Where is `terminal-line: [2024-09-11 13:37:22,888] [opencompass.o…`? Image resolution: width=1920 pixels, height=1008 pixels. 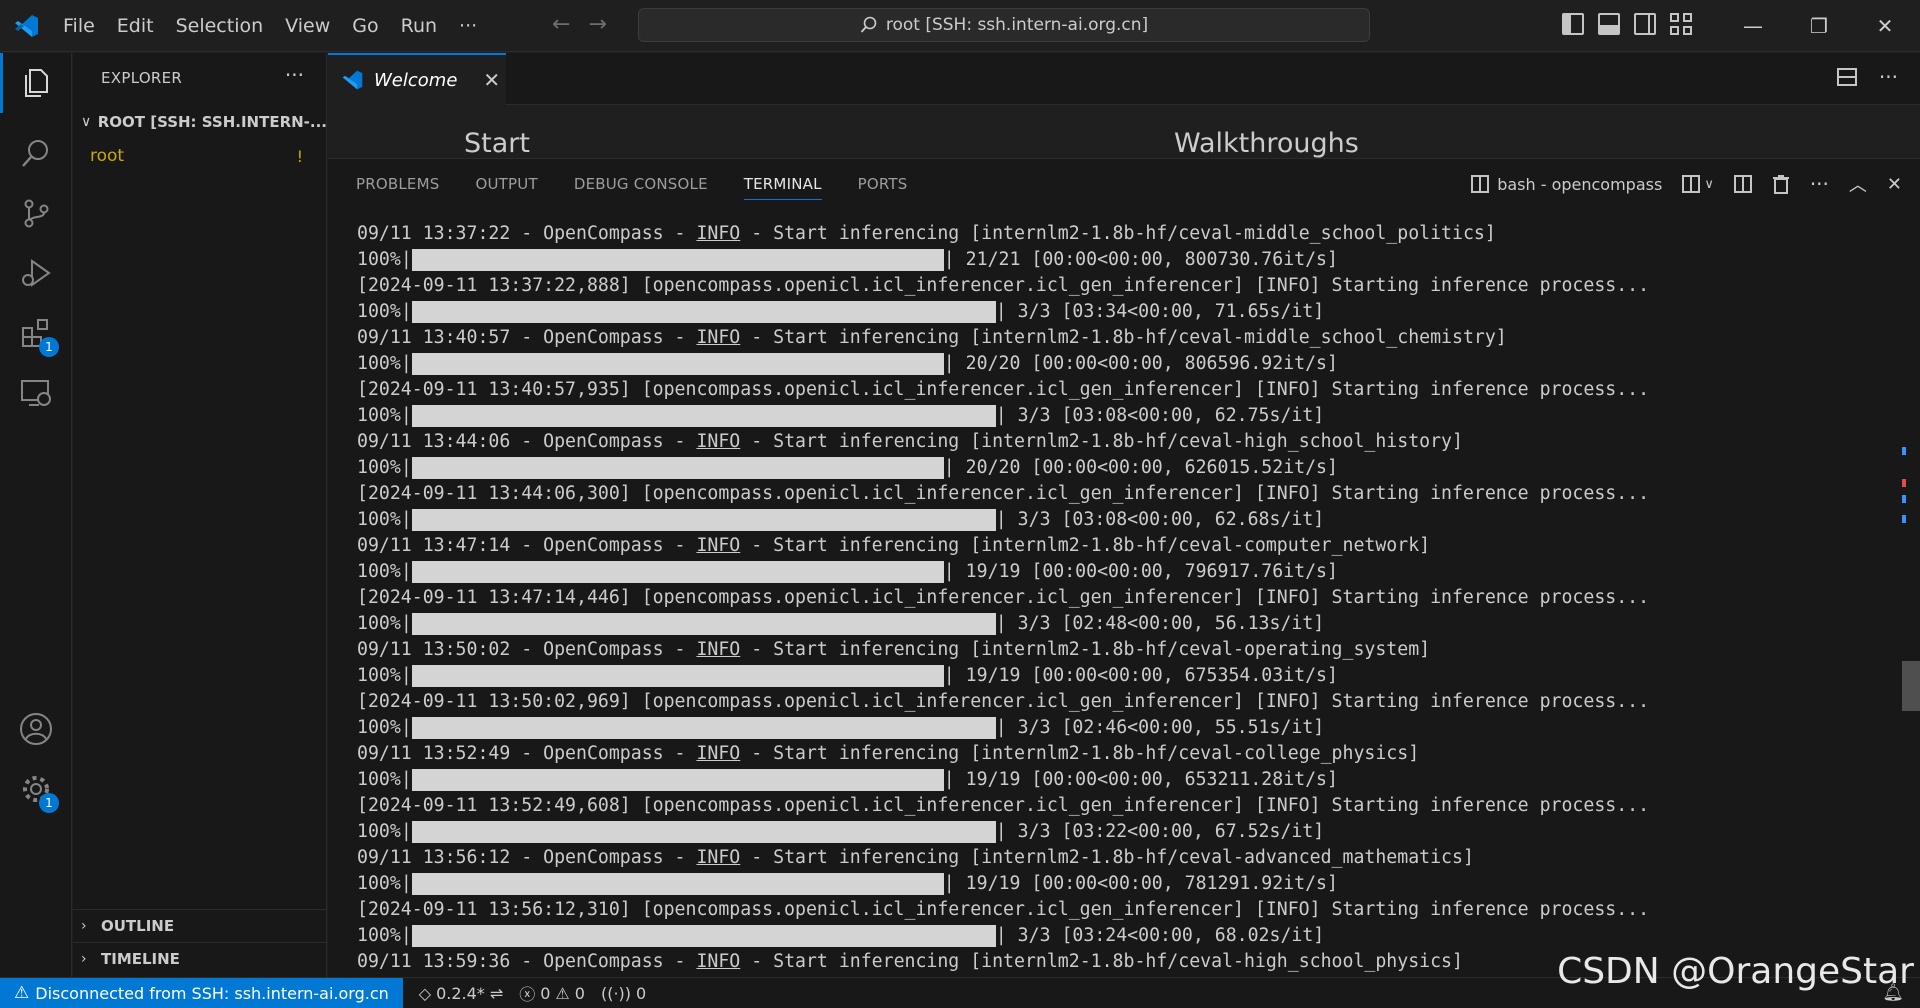 terminal-line: [2024-09-11 13:37:22,888] [opencompass.o… is located at coordinates (1107, 286).